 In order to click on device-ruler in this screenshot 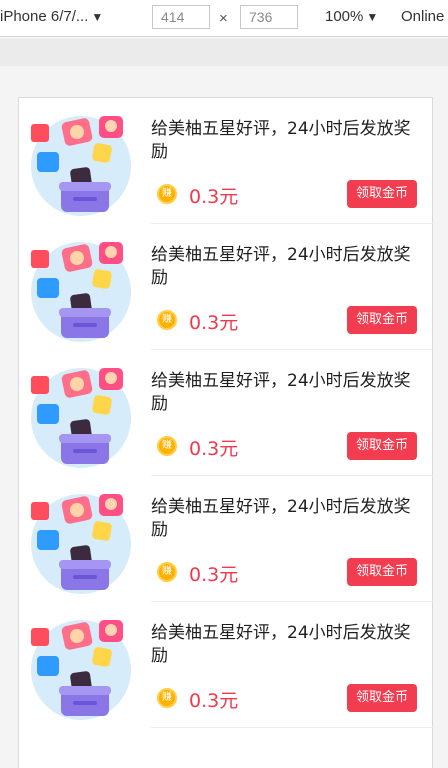, I will do `click(224, 52)`.